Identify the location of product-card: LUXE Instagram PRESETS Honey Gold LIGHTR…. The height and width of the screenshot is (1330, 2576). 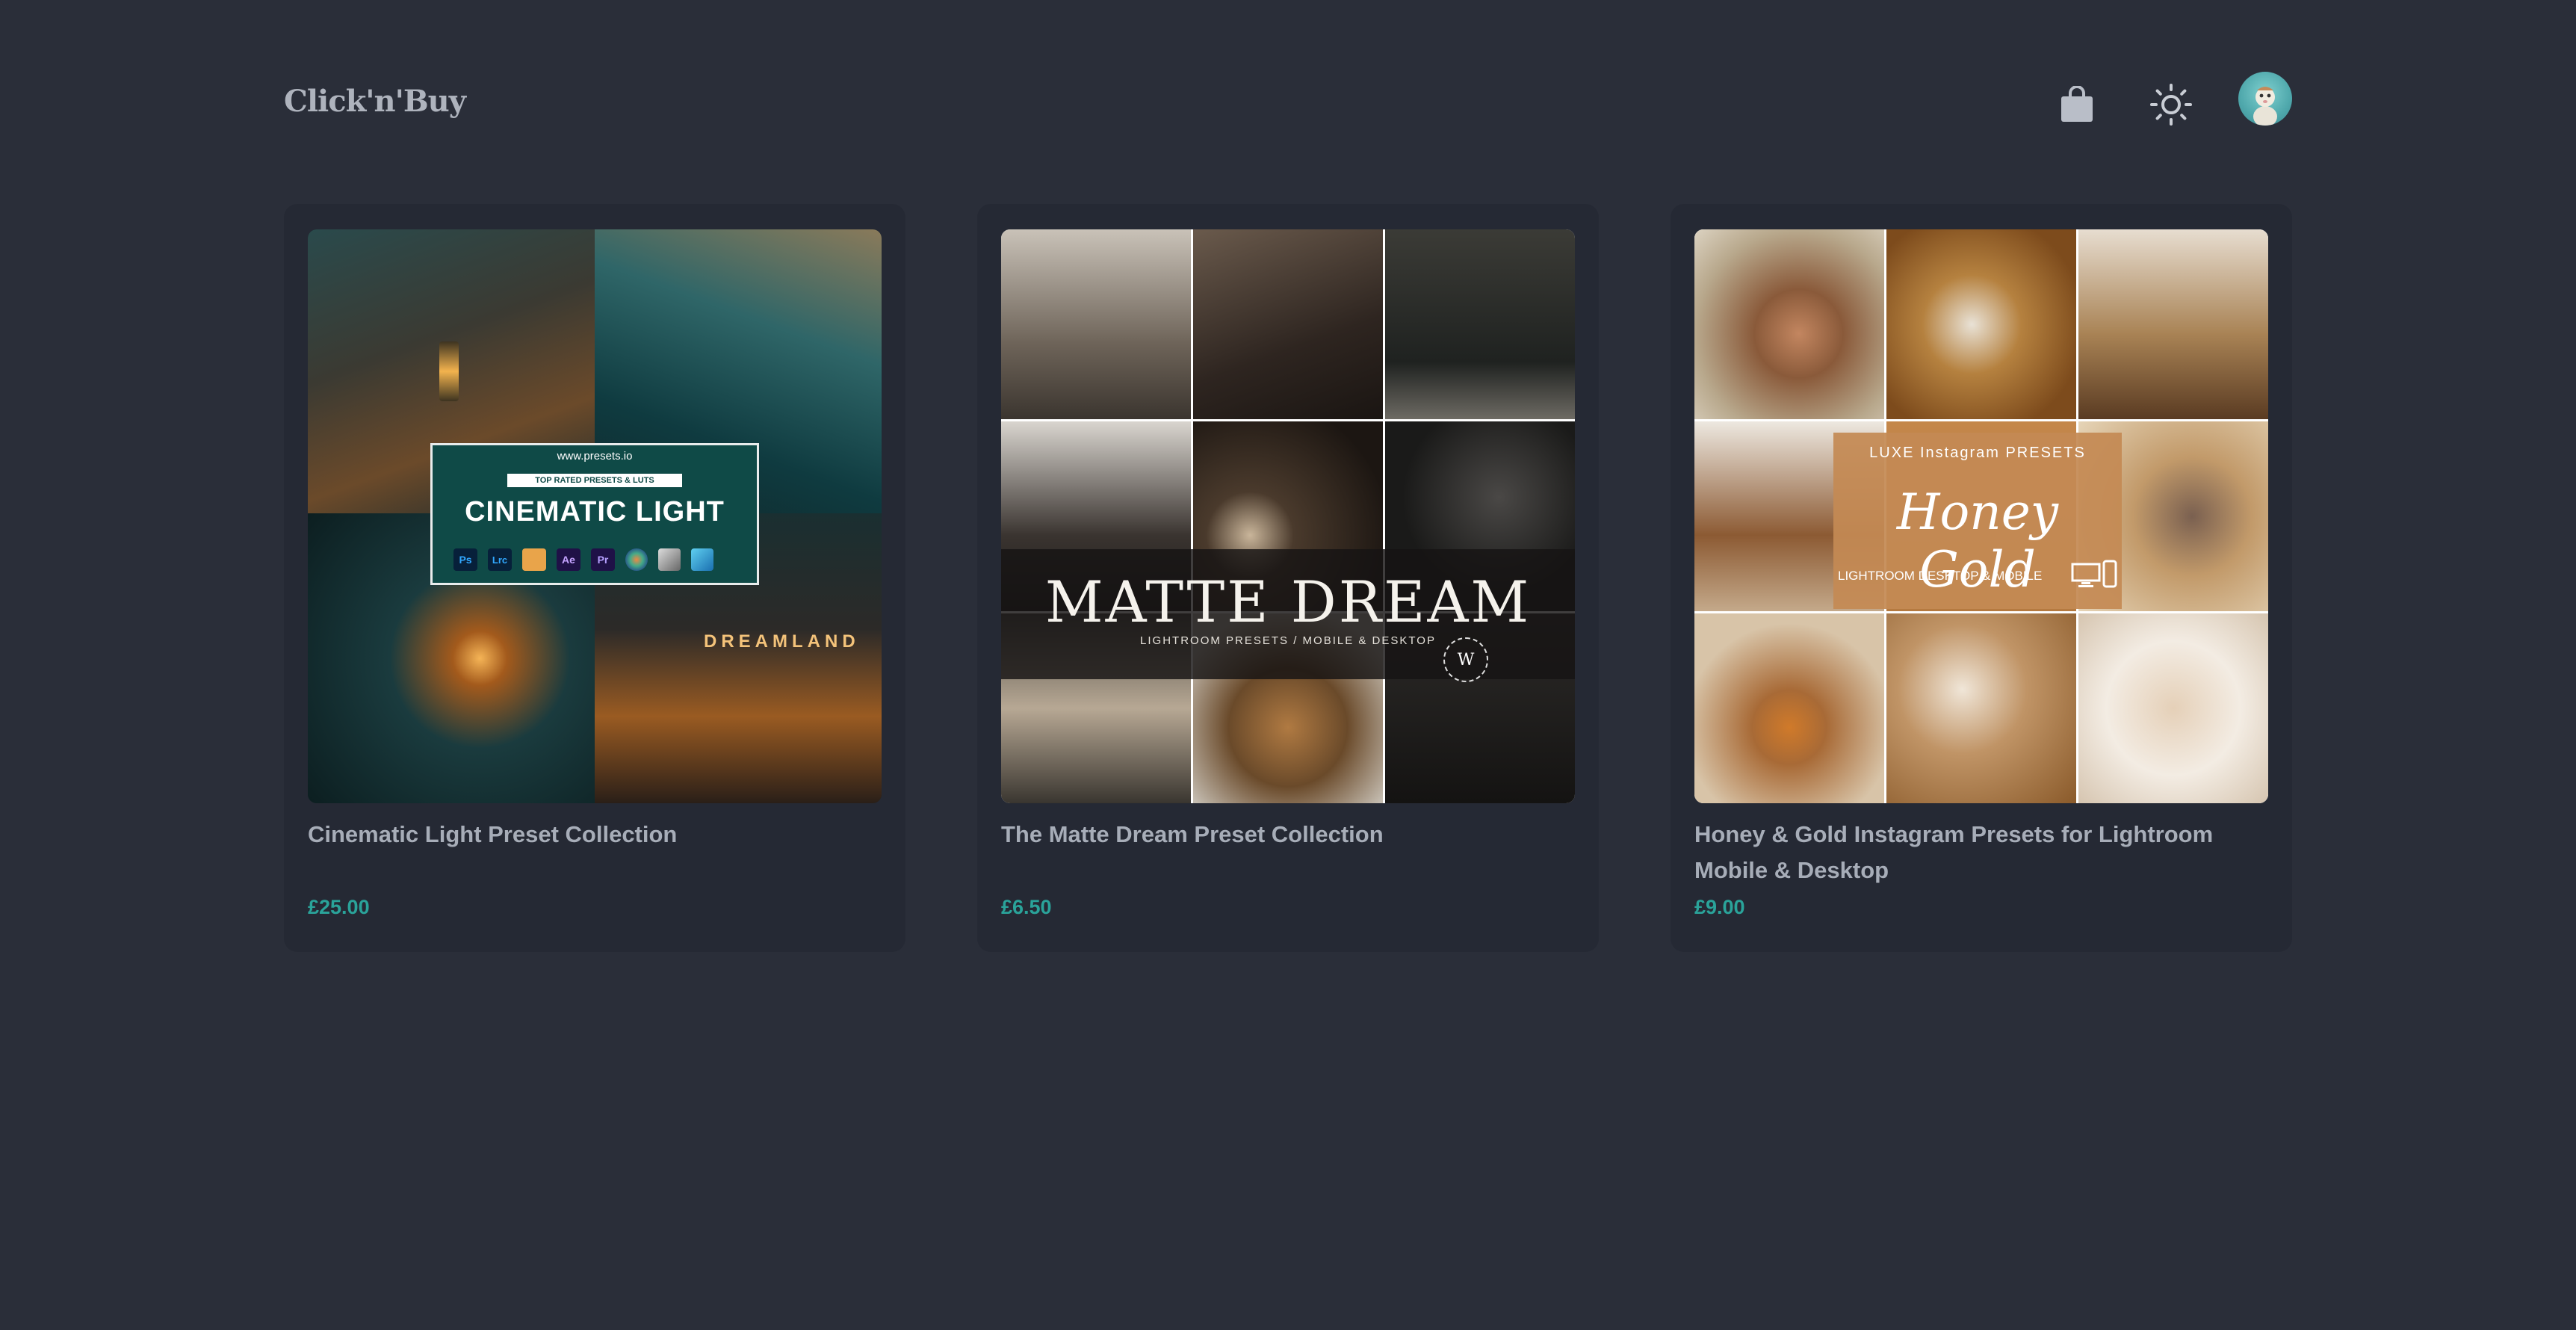
(1981, 578).